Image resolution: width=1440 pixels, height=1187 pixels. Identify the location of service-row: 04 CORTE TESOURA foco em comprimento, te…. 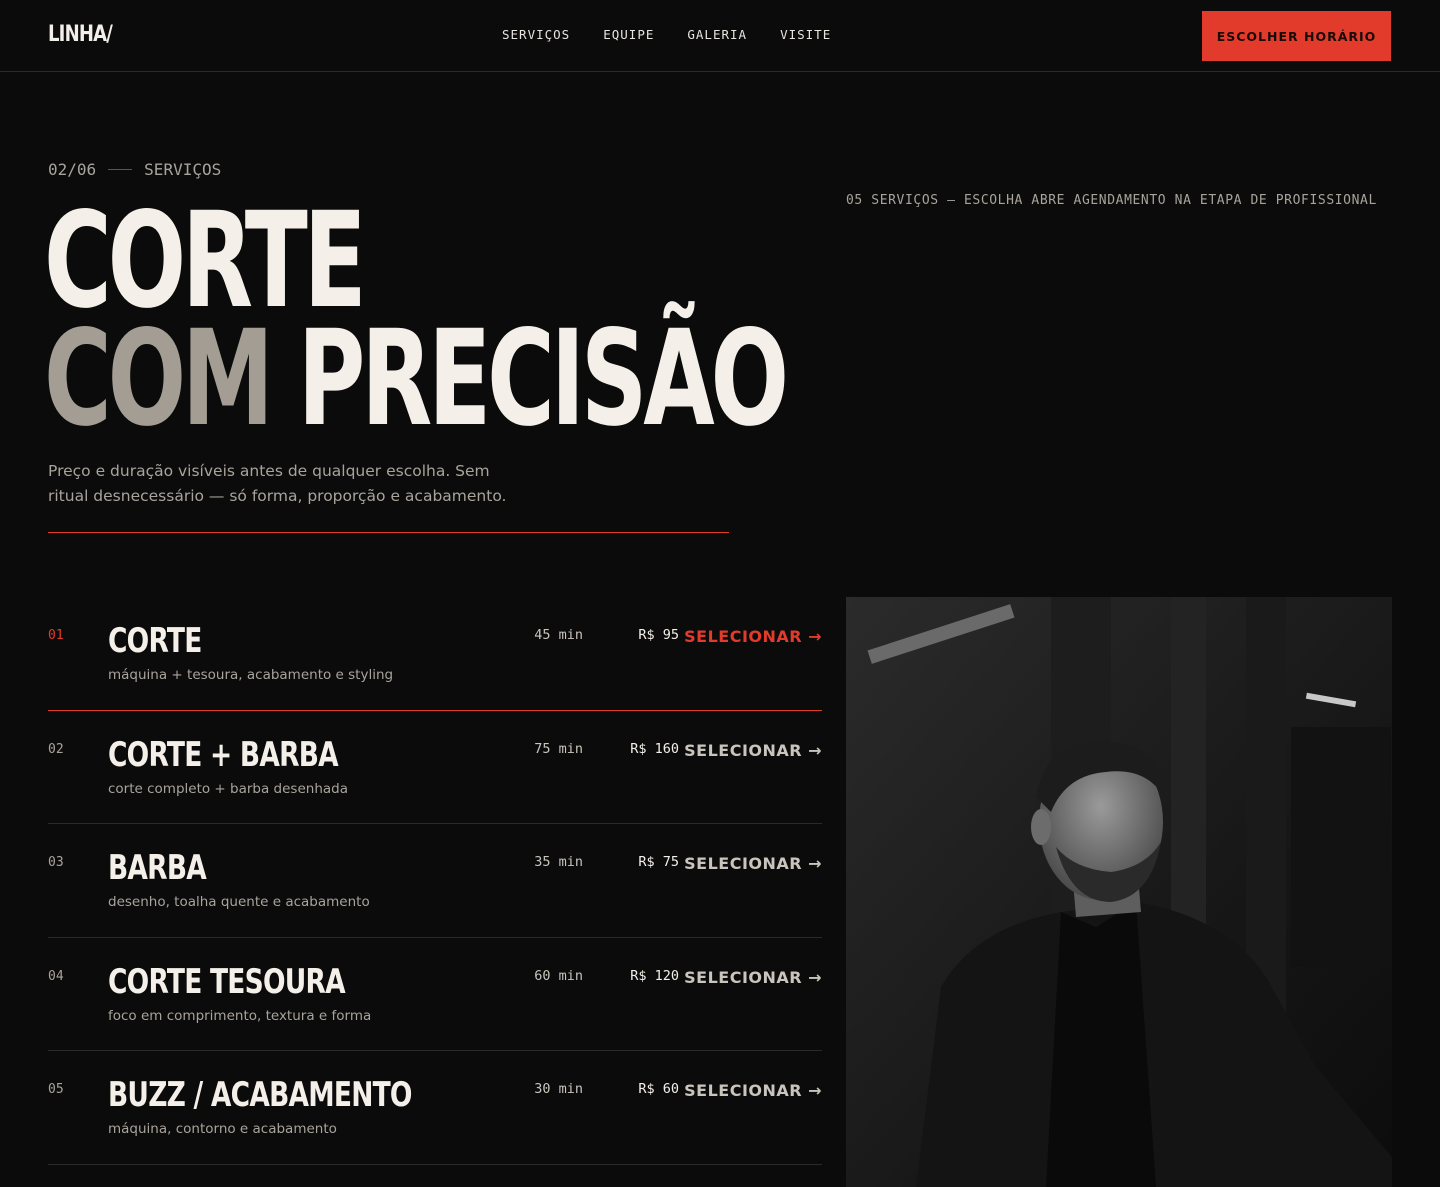
(435, 994).